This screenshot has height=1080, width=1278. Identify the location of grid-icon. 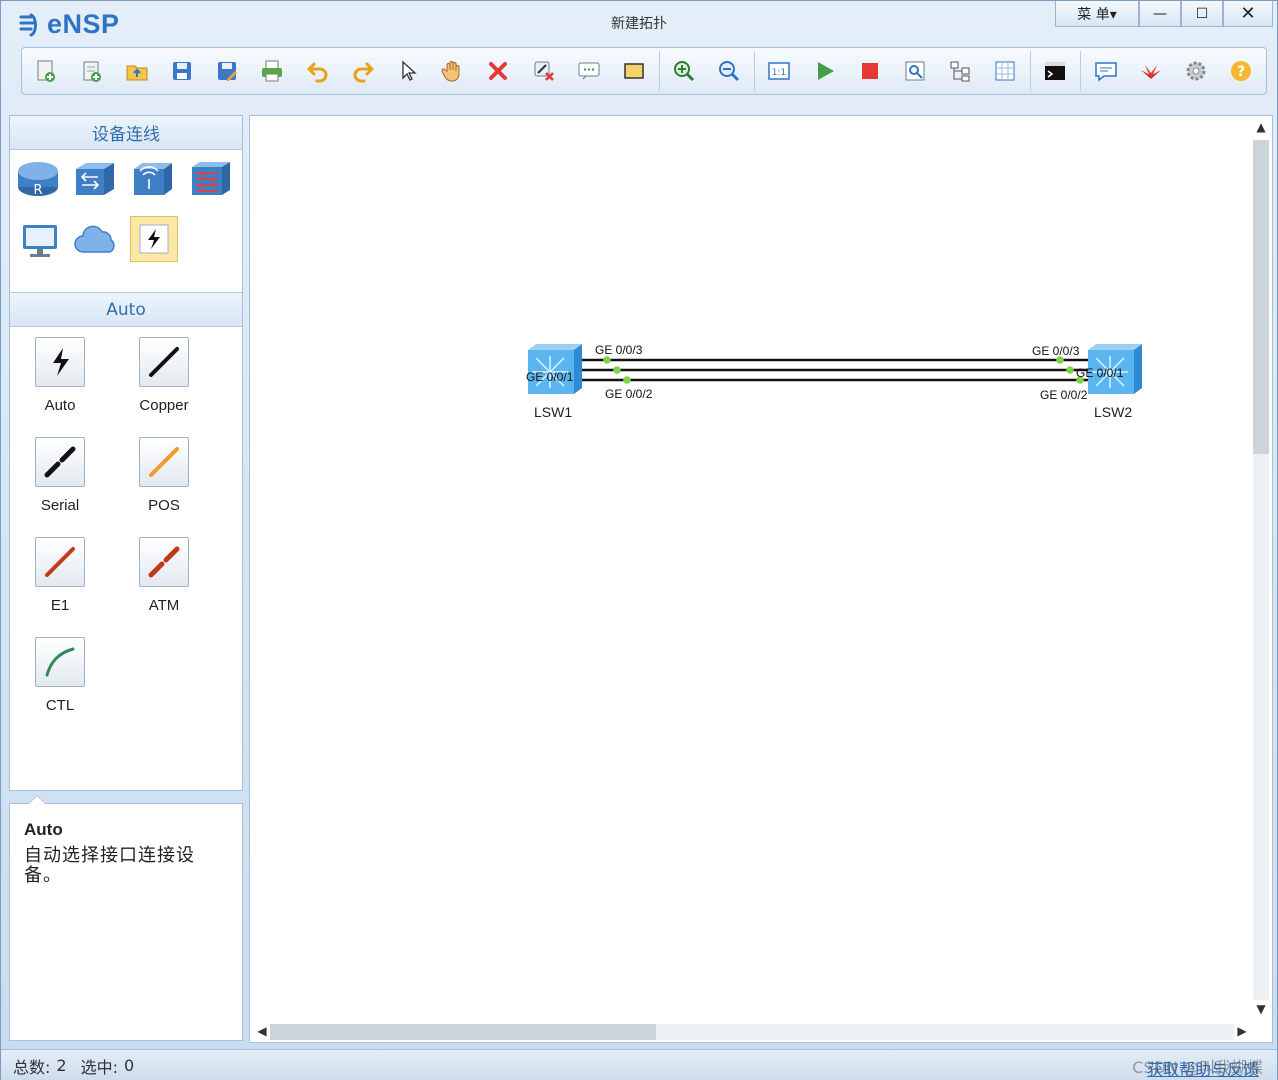
(1005, 71).